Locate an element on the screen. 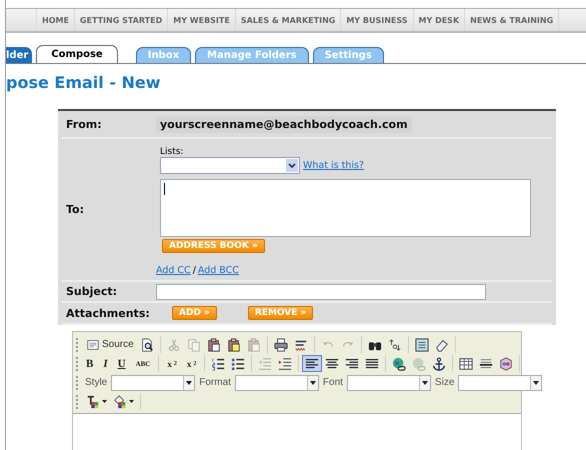 The height and width of the screenshot is (450, 586). align-left-icon is located at coordinates (312, 363).